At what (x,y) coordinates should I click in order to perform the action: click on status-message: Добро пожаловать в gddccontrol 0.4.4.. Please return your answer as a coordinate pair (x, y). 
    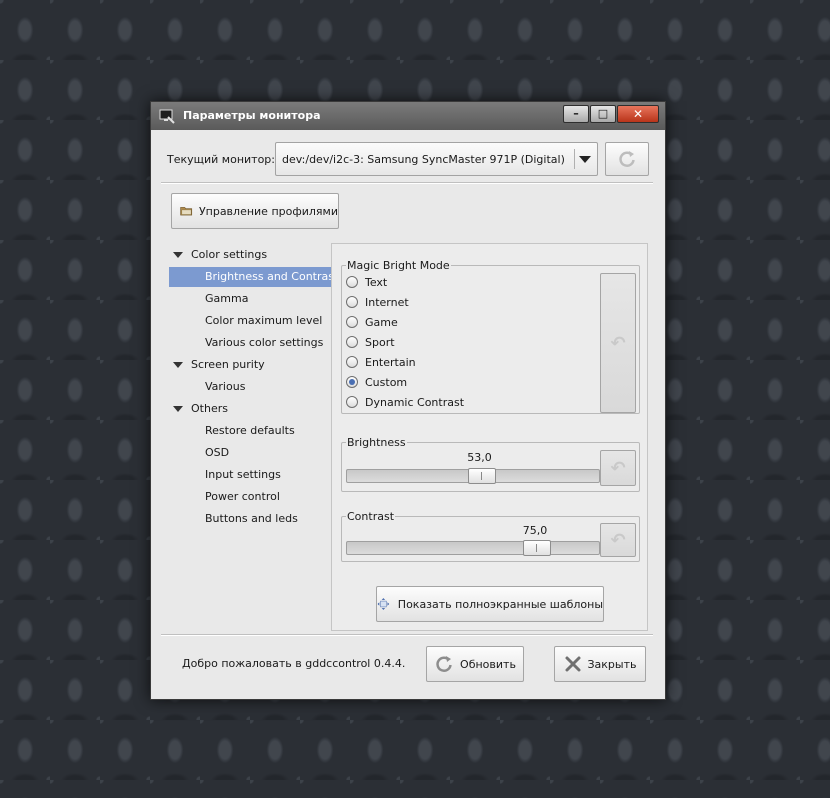
    Looking at the image, I should click on (294, 663).